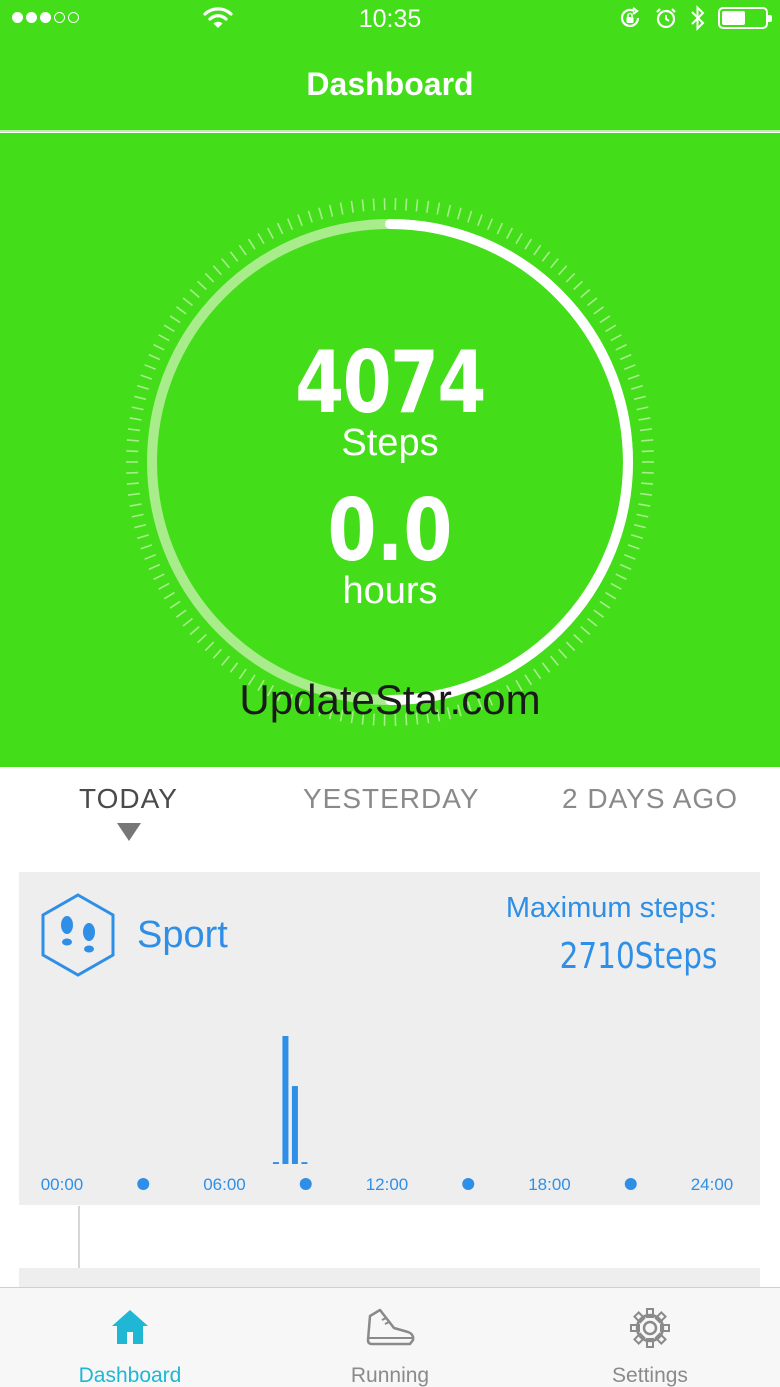 This screenshot has height=1387, width=780. What do you see at coordinates (130, 1375) in the screenshot?
I see `tab-dashboard-label: Dashboard` at bounding box center [130, 1375].